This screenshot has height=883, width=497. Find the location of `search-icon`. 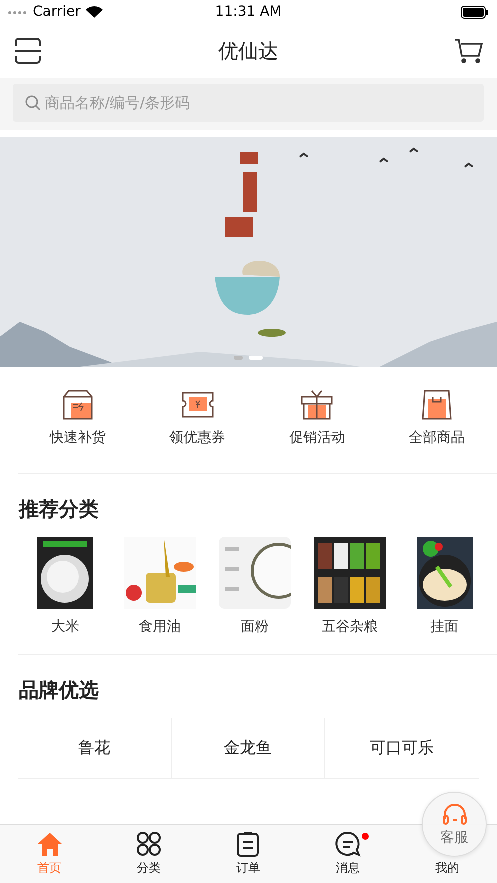

search-icon is located at coordinates (33, 103).